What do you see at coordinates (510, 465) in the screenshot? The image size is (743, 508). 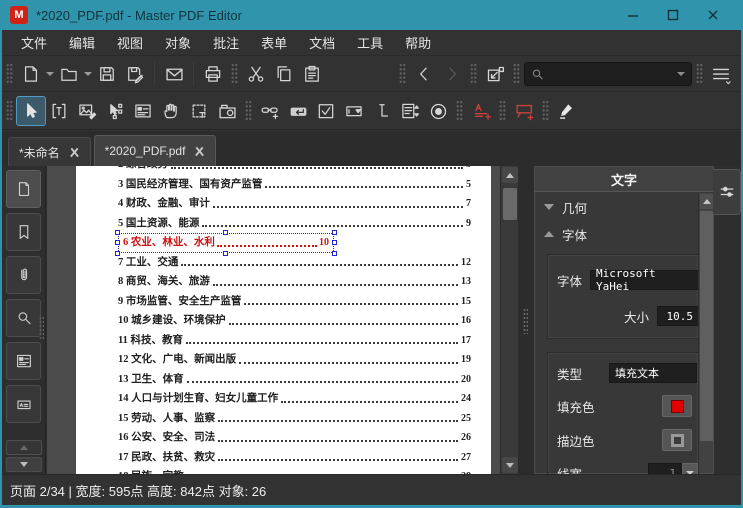 I see `scroll-down-button` at bounding box center [510, 465].